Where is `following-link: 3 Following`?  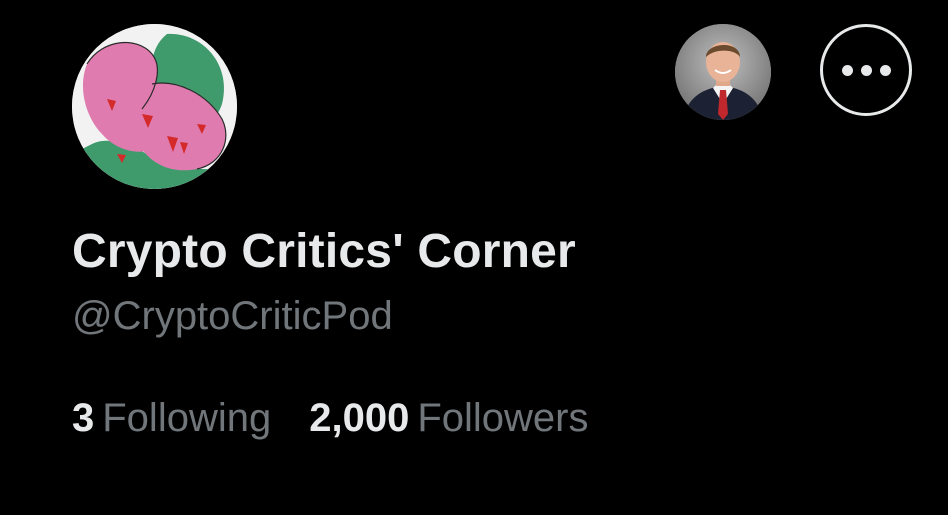
following-link: 3 Following is located at coordinates (171, 418).